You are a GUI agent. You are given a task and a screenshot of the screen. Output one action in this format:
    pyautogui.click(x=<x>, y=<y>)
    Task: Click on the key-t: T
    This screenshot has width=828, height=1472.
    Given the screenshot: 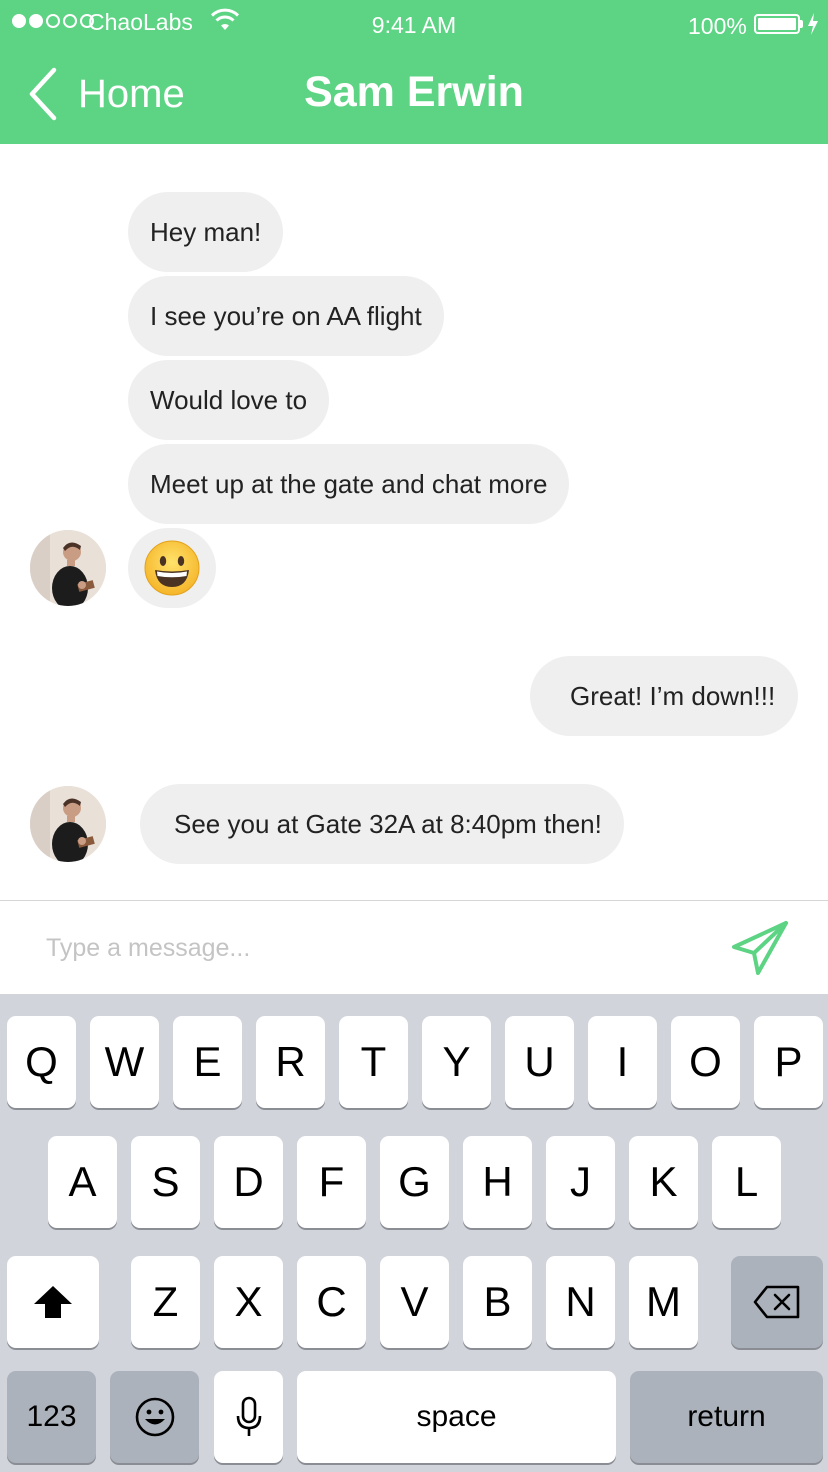 What is the action you would take?
    pyautogui.click(x=373, y=1062)
    